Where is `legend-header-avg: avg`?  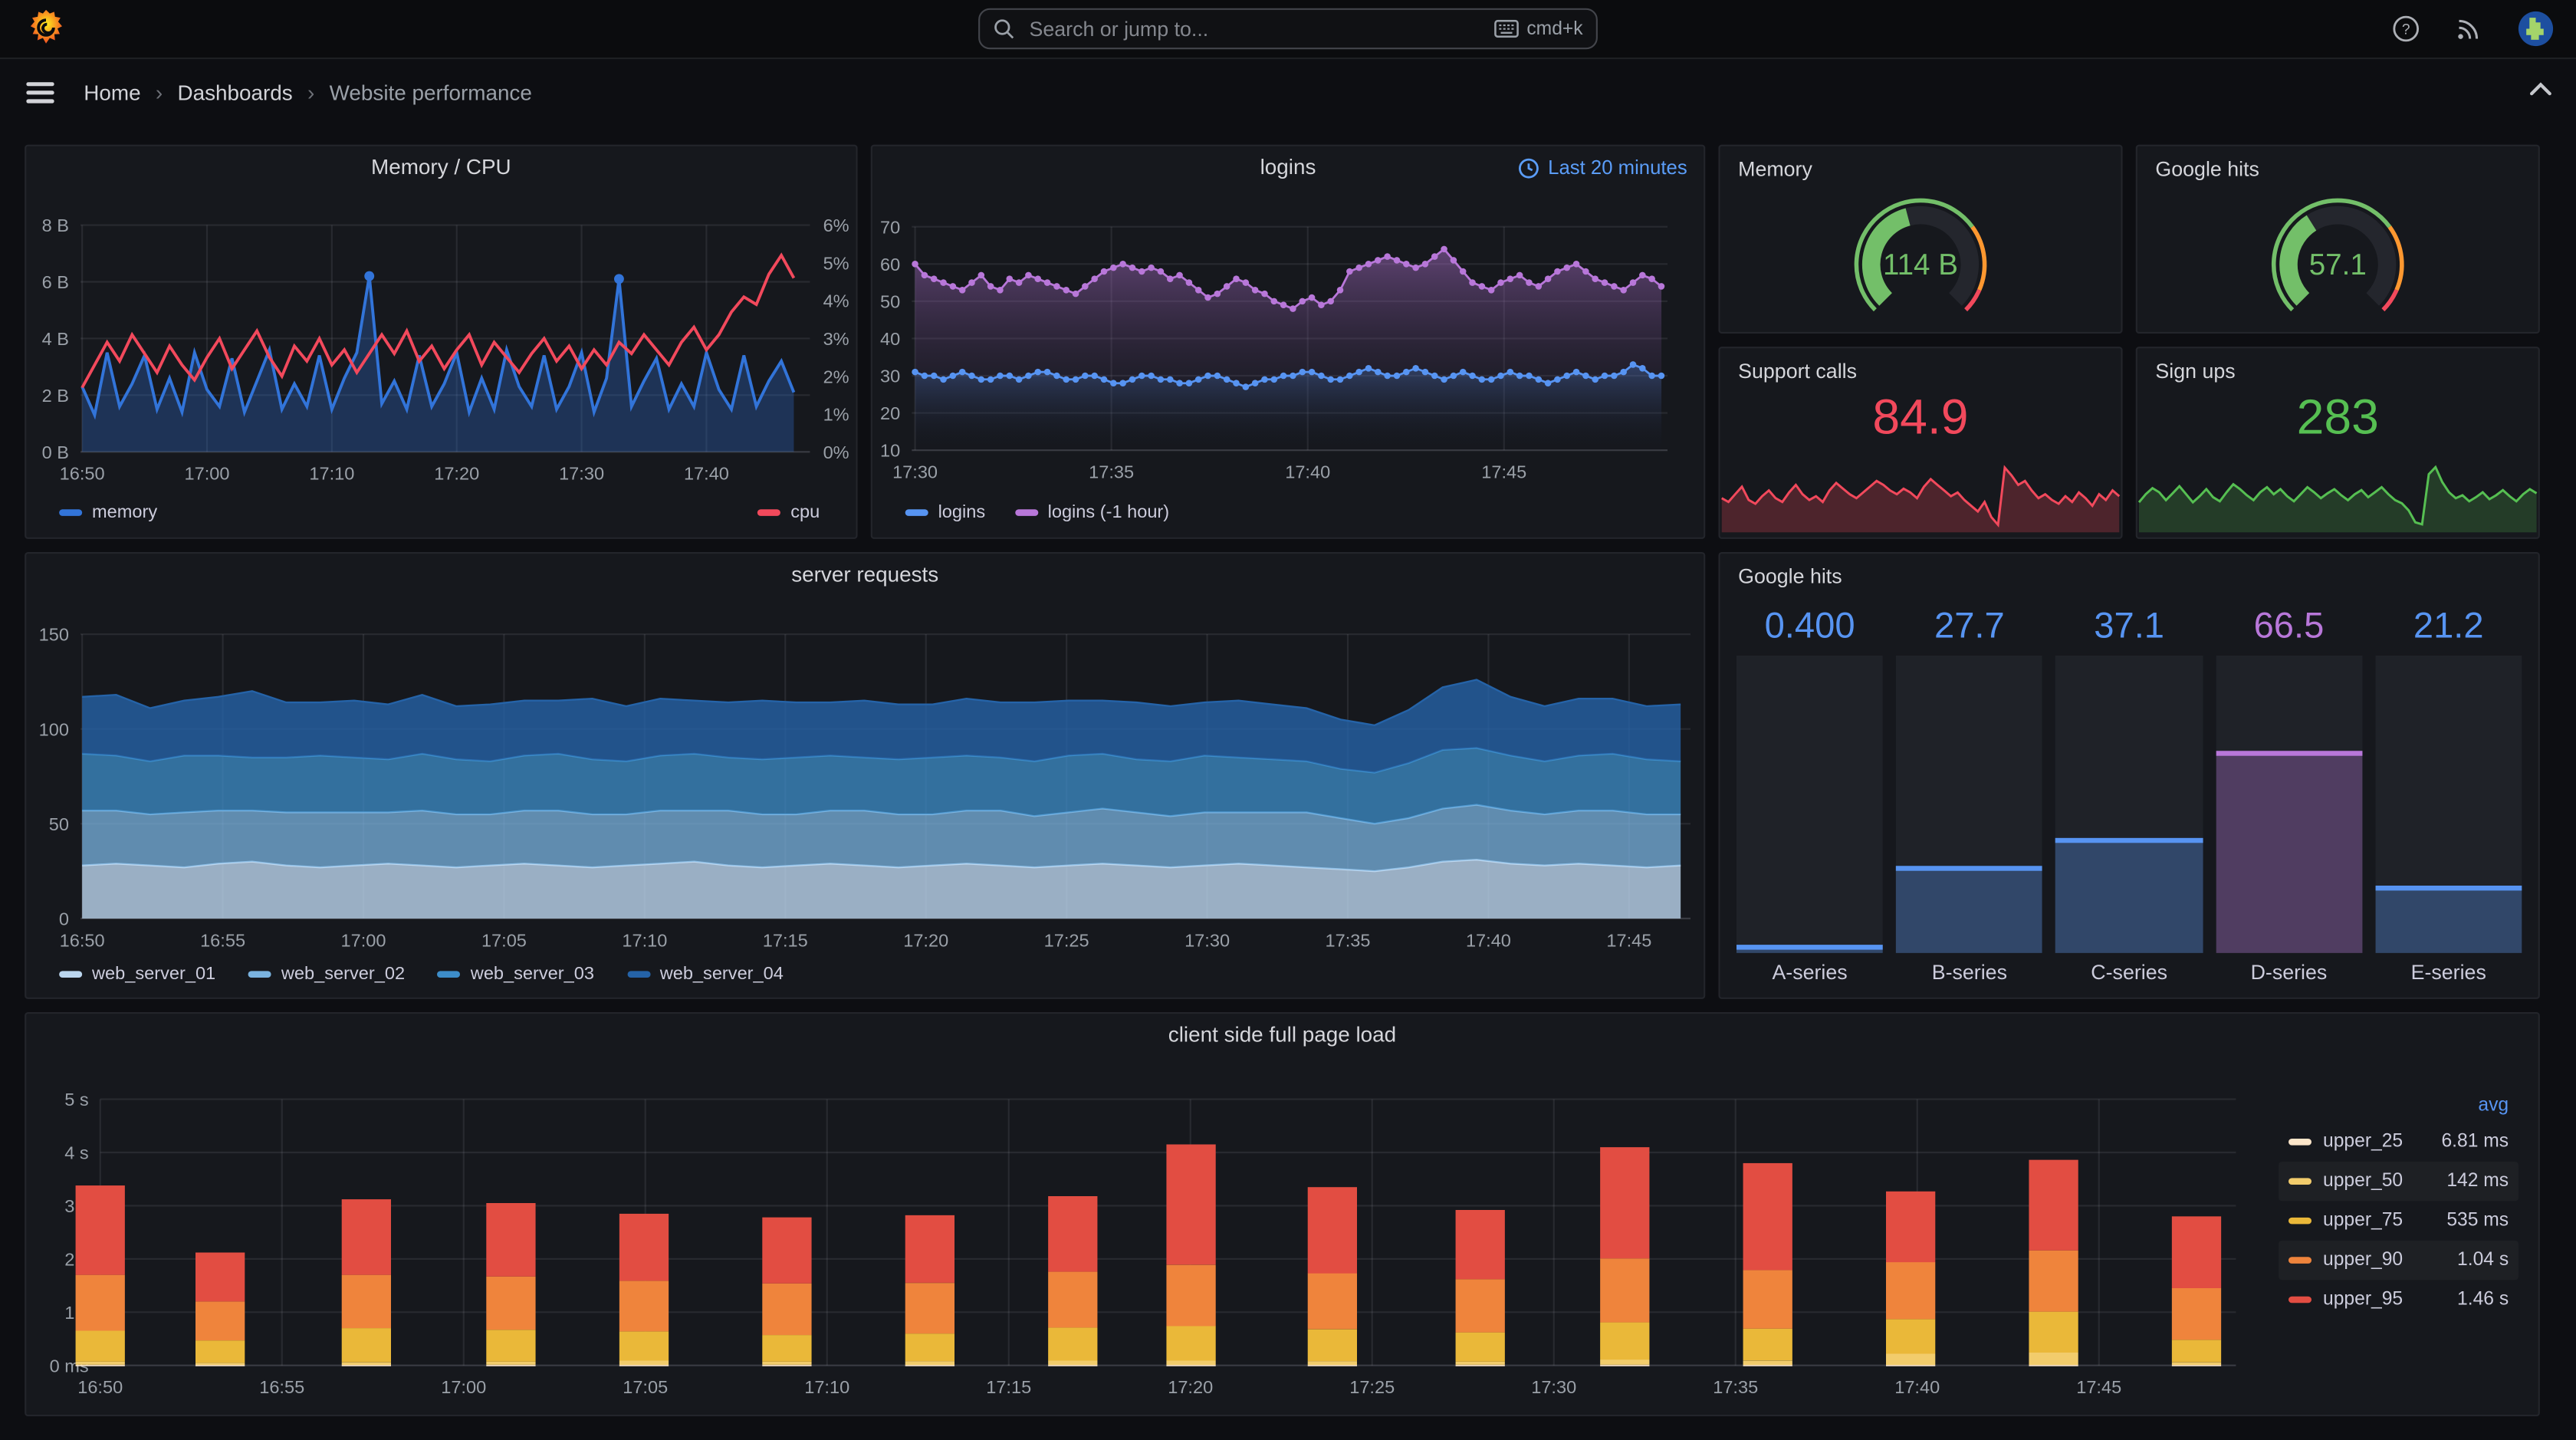
legend-header-avg: avg is located at coordinates (2493, 1106).